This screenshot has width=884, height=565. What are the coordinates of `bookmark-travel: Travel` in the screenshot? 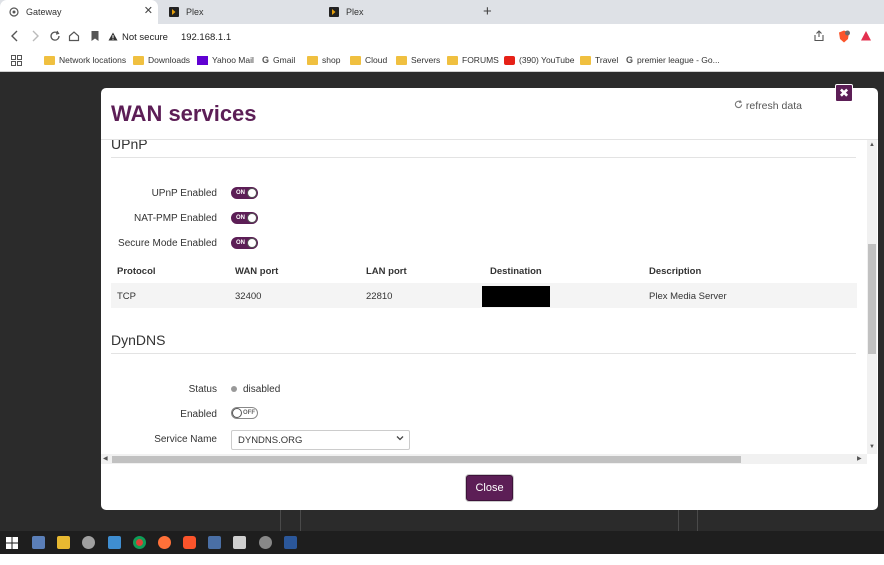 It's located at (599, 60).